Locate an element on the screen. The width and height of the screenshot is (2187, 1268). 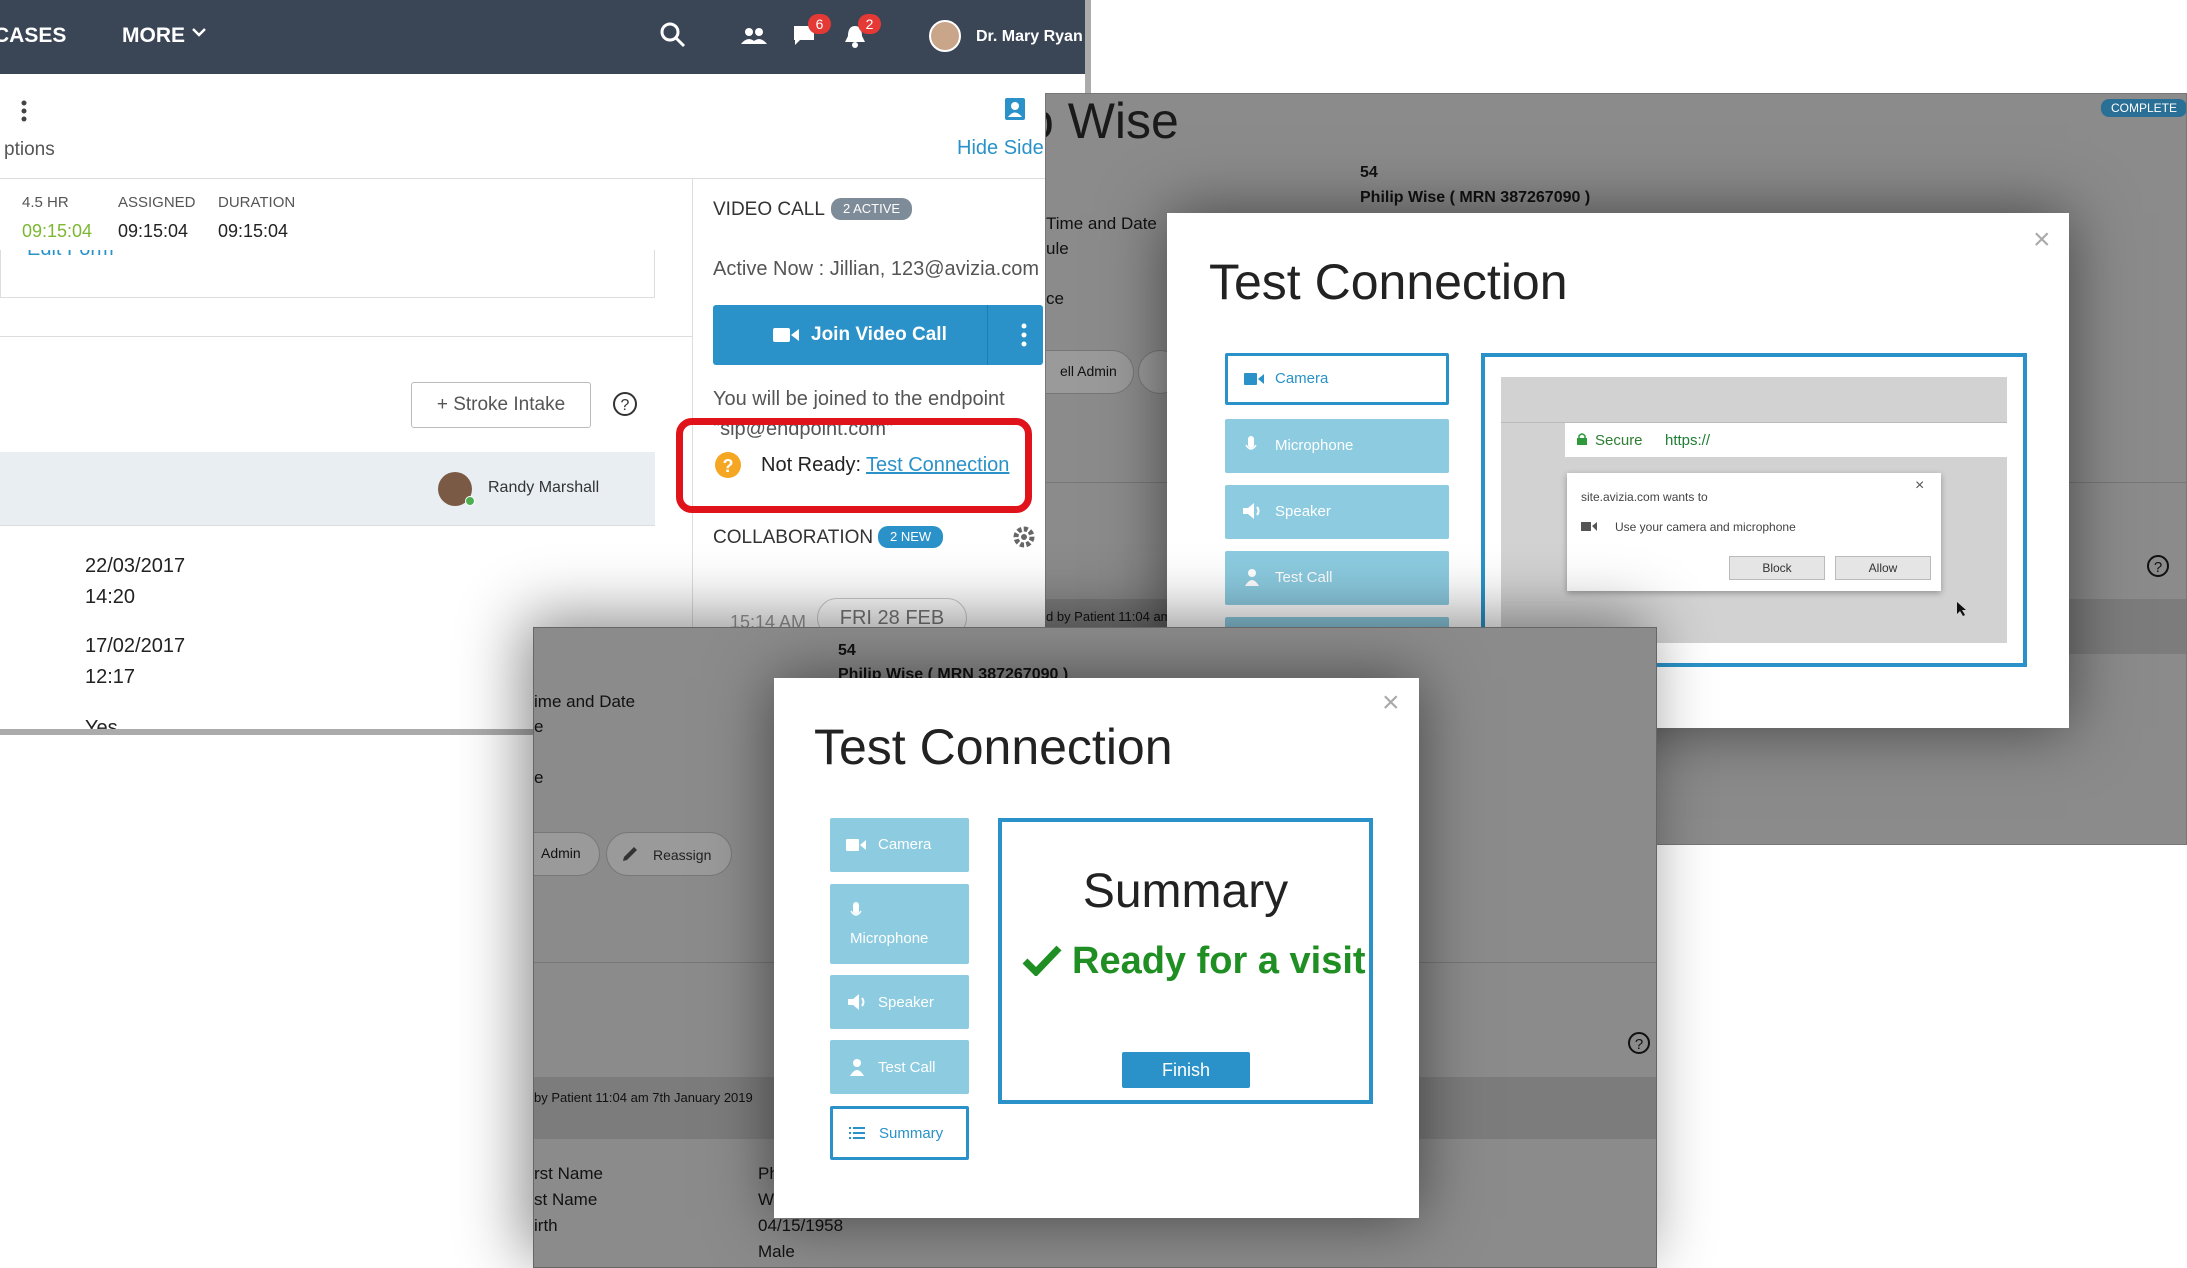
nav-cases: CASES is located at coordinates (33, 36).